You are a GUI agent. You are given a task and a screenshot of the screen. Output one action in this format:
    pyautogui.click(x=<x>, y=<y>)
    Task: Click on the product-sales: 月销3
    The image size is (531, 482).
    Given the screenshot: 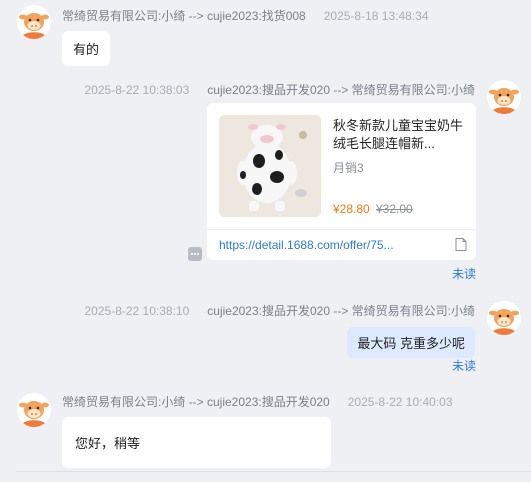 What is the action you would take?
    pyautogui.click(x=348, y=168)
    